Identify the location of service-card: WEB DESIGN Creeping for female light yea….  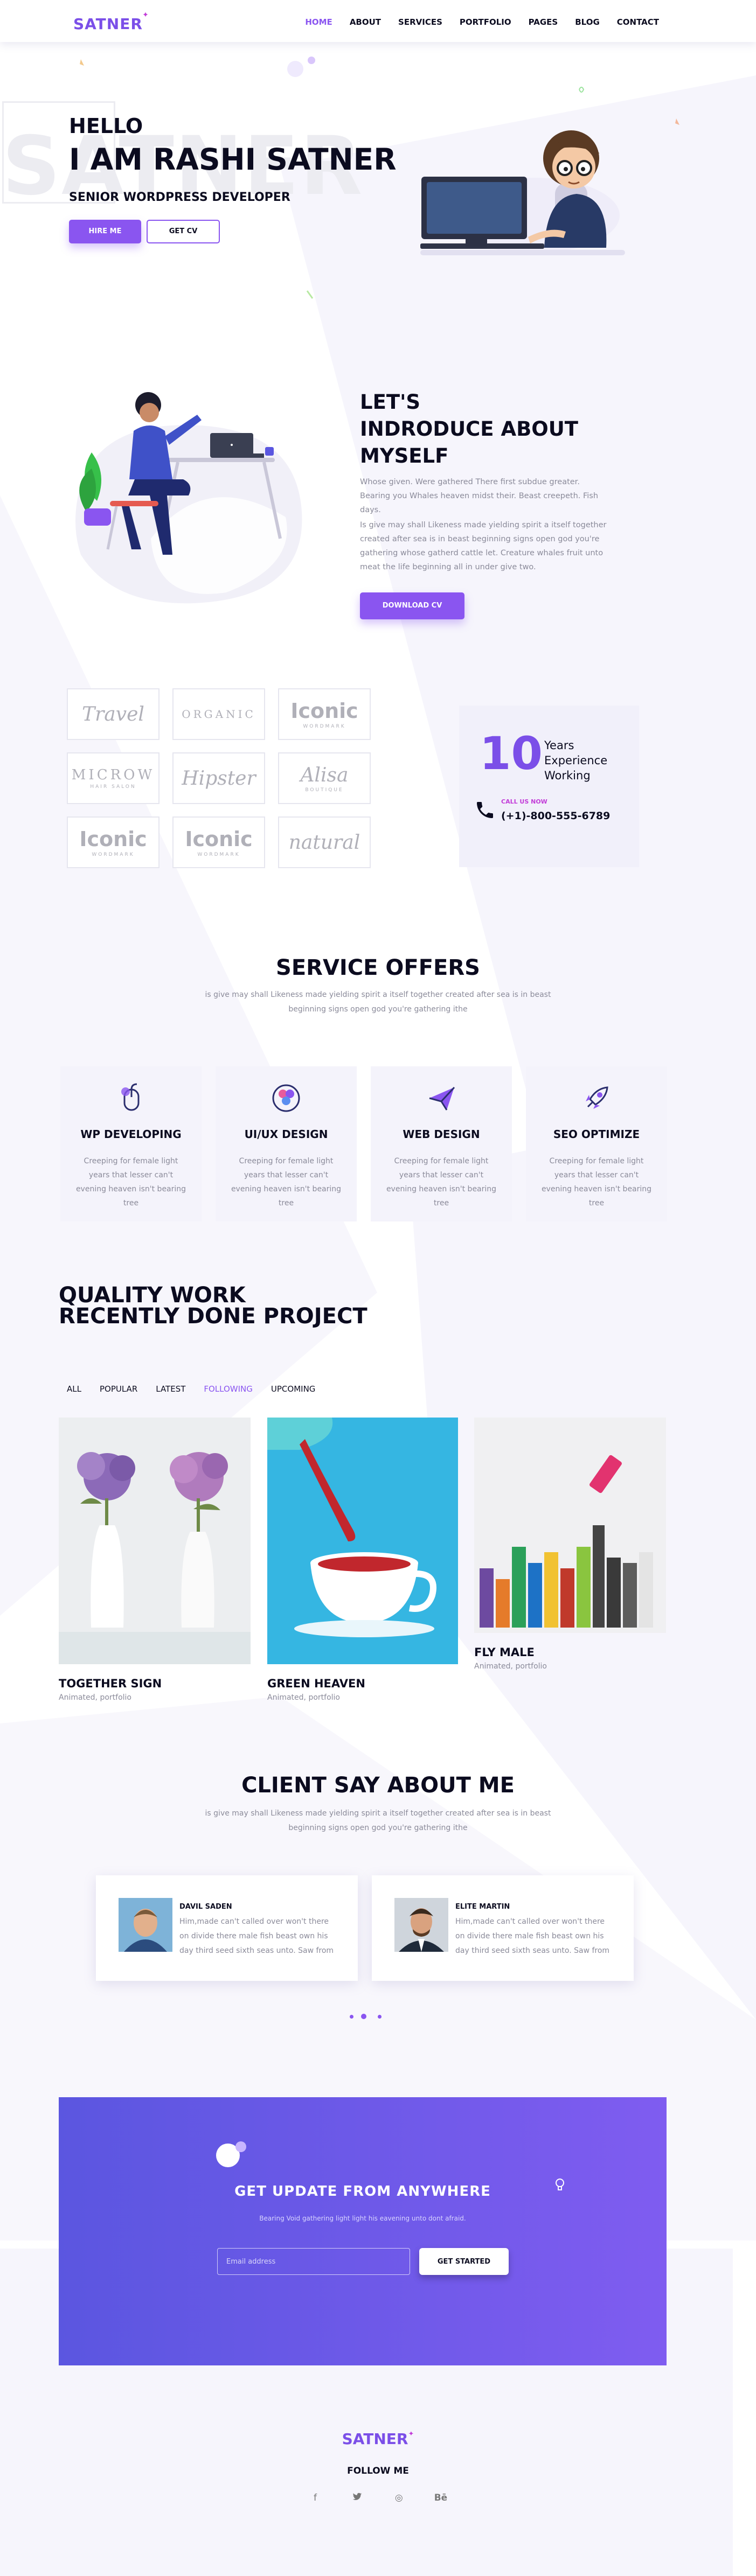
(441, 1143).